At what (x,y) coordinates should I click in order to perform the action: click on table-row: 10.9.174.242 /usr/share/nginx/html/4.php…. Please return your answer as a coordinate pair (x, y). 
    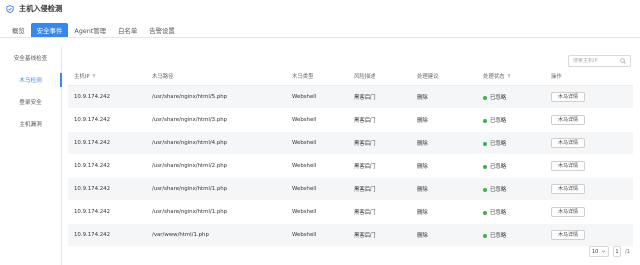
    Looking at the image, I should click on (350, 143).